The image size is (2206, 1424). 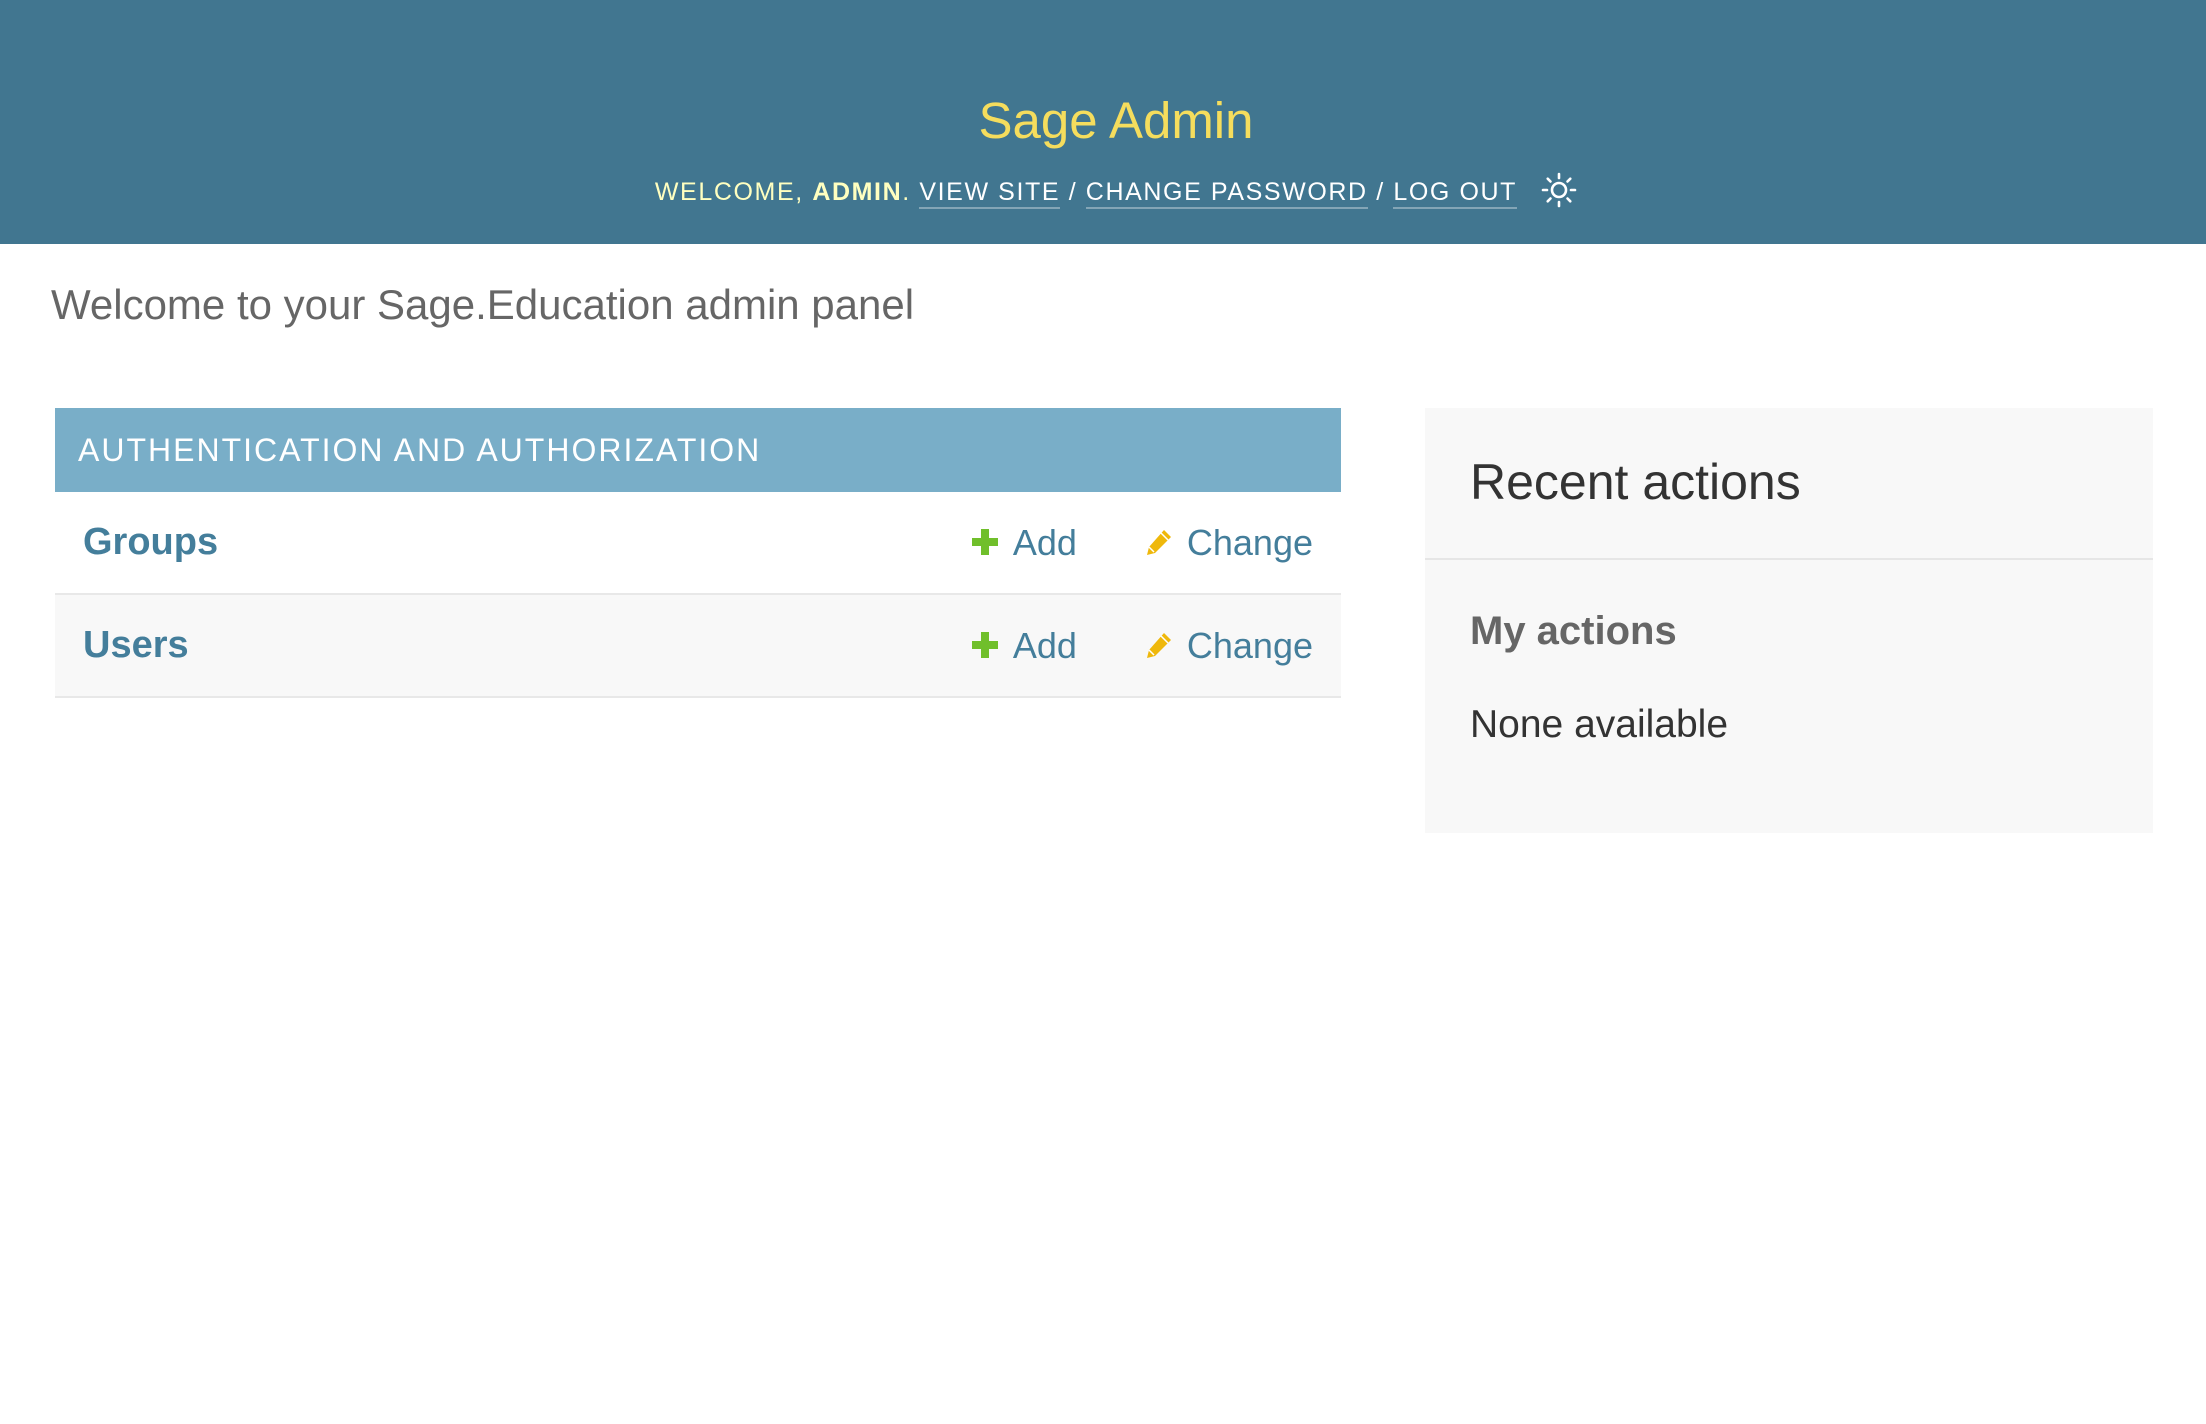 I want to click on site-title: Sage Admin, so click(x=1115, y=120).